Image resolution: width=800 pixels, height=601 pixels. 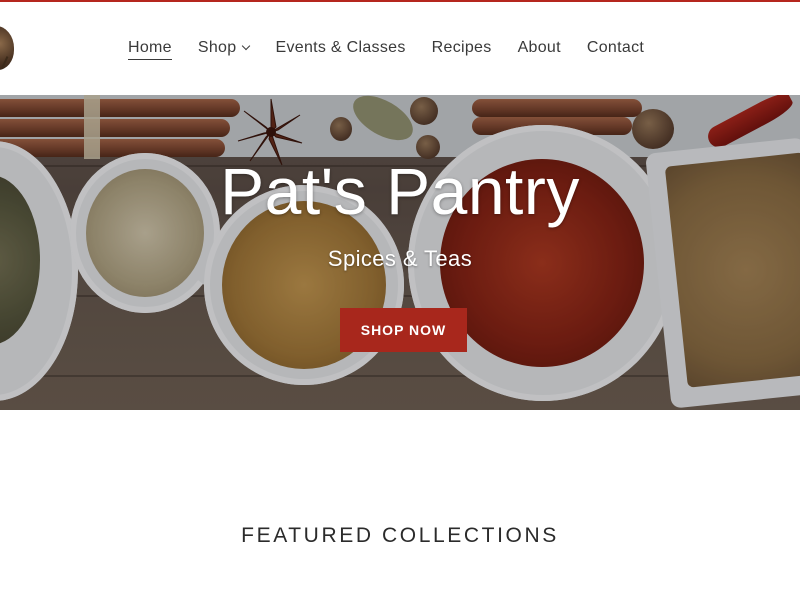 I want to click on nav-item-shop: Shop, so click(x=224, y=49).